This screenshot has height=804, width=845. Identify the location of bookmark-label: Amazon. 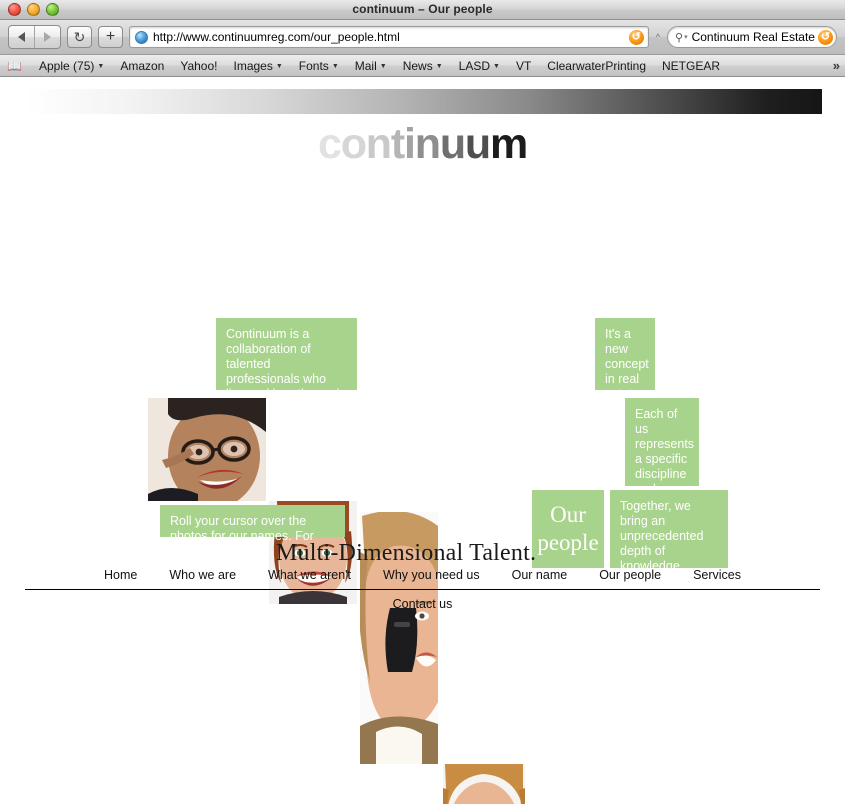
(142, 65).